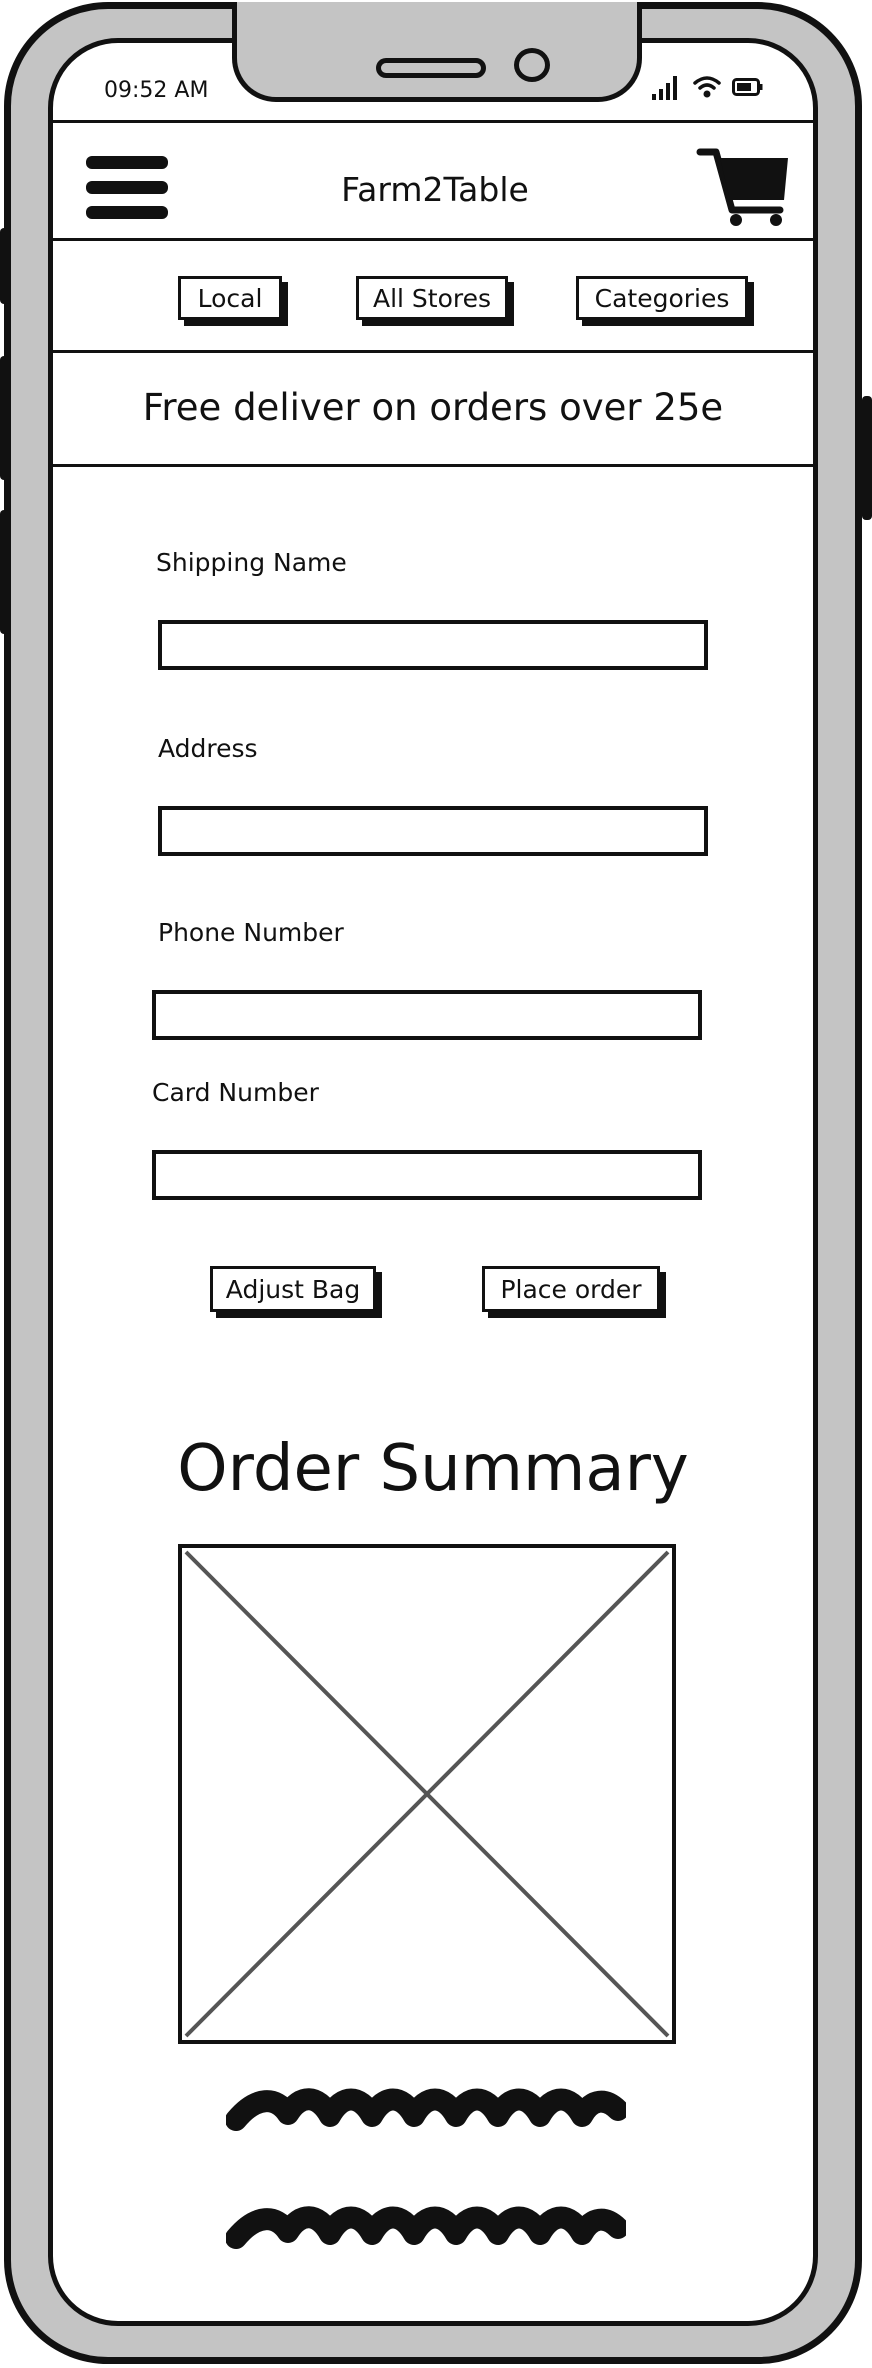 Image resolution: width=872 pixels, height=2368 pixels. Describe the element at coordinates (437, 52) in the screenshot. I see `notch` at that location.